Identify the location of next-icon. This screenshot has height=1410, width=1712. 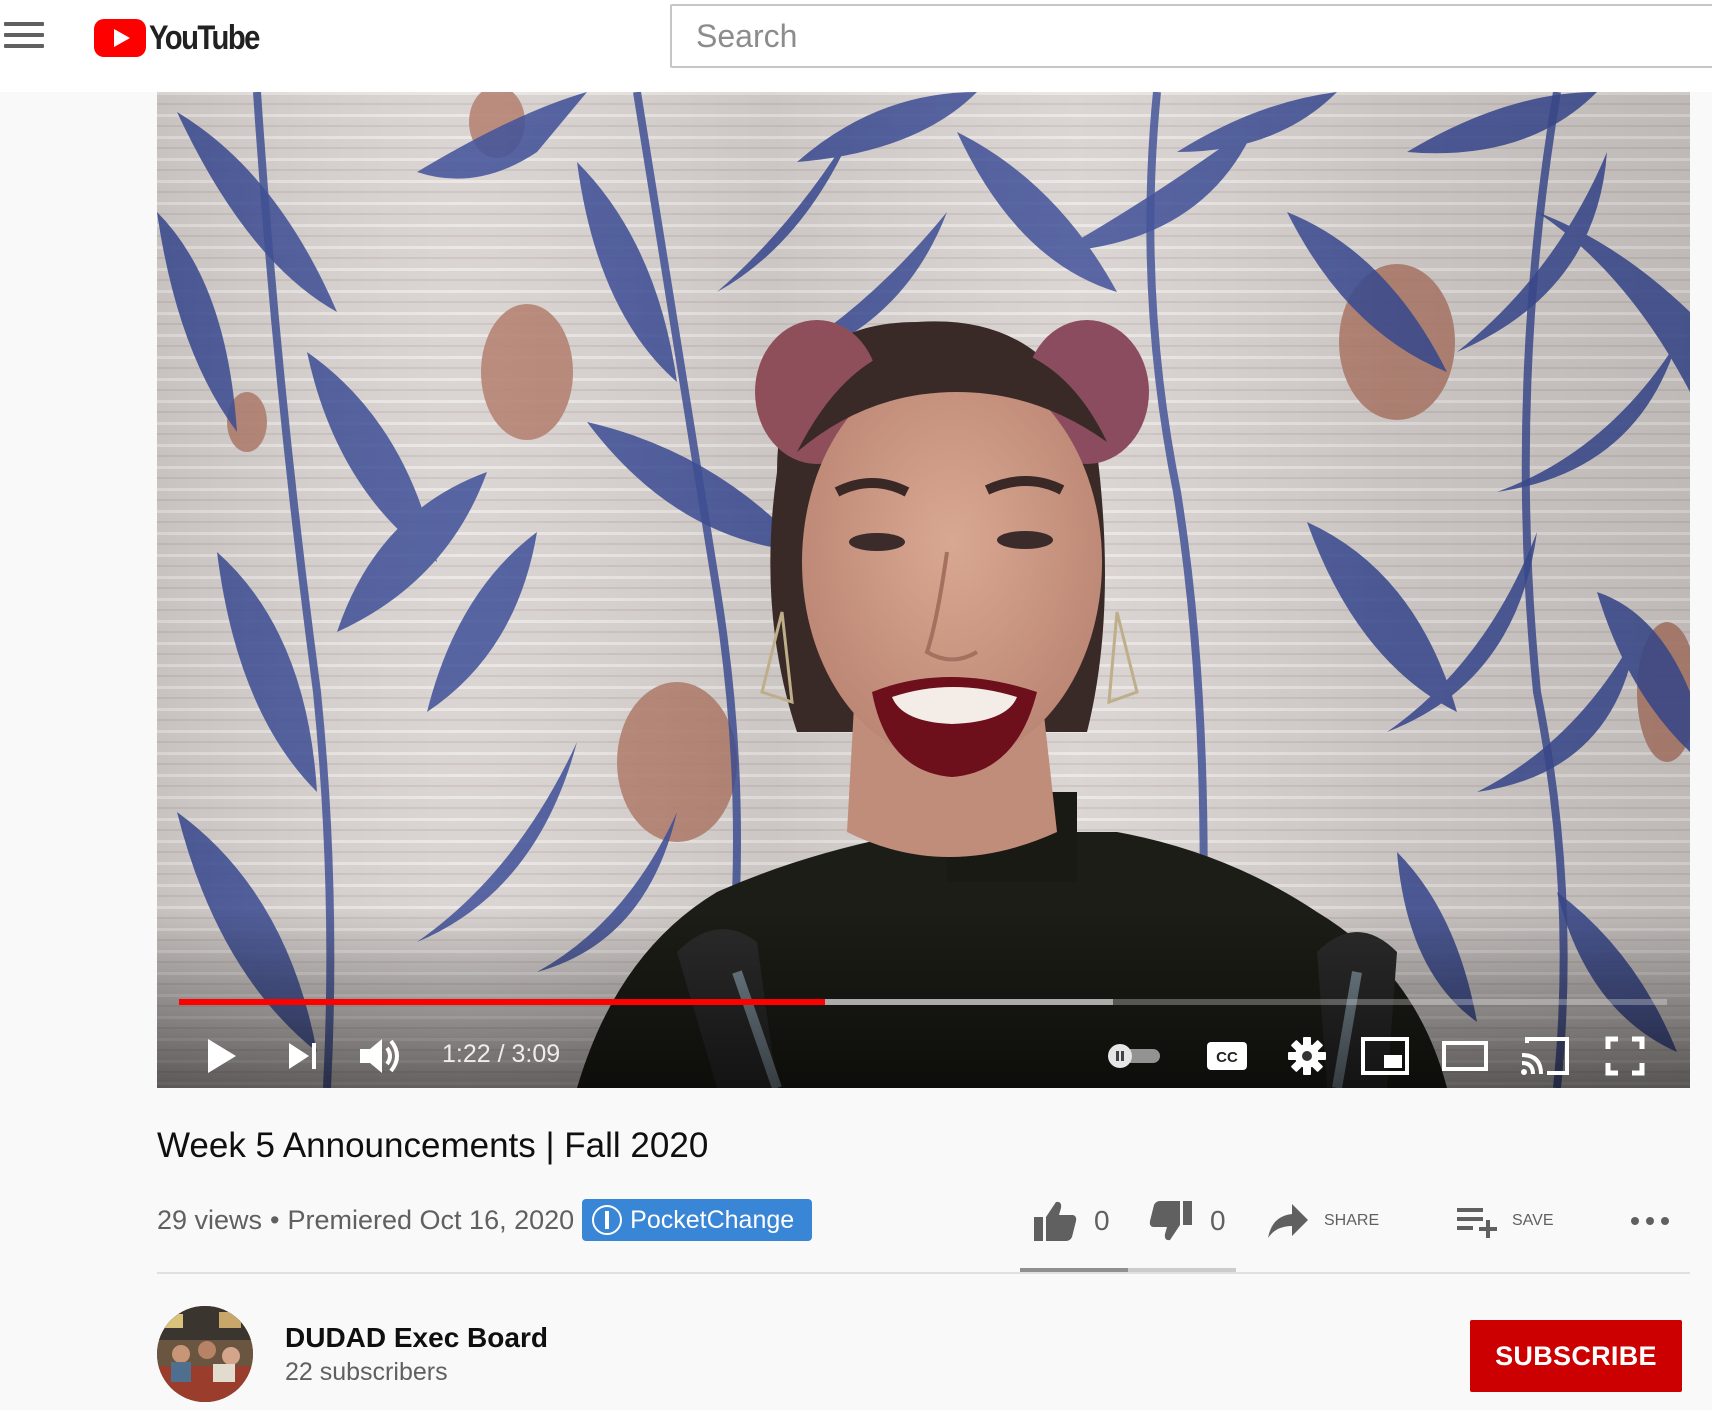
(302, 1056).